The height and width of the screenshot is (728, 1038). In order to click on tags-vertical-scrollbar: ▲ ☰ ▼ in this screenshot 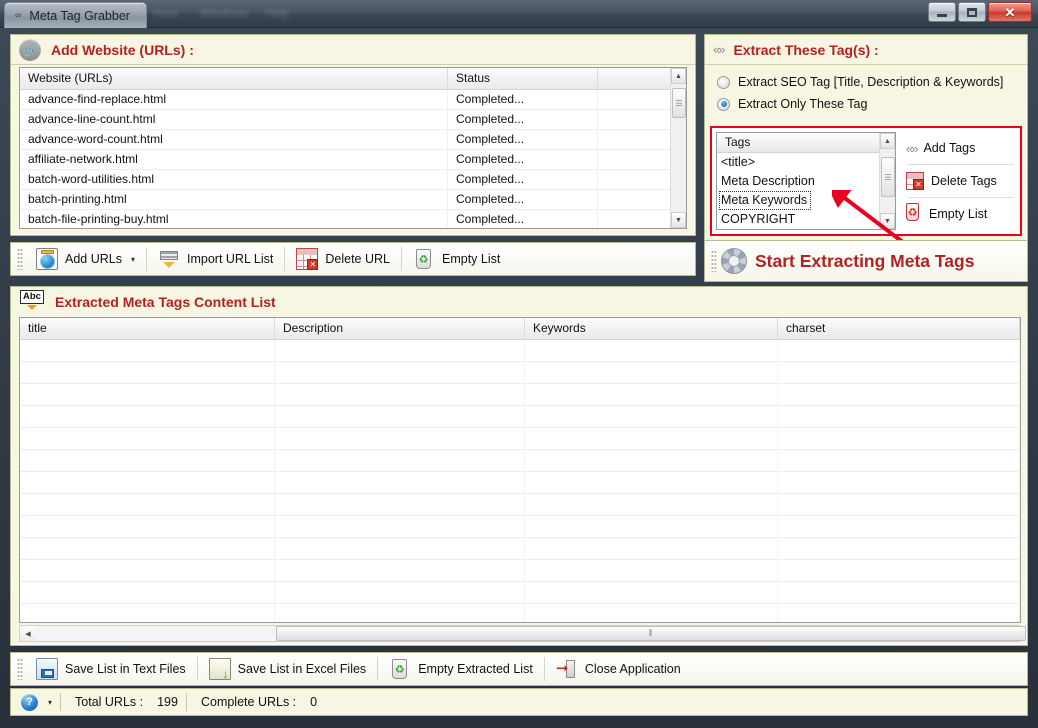, I will do `click(887, 181)`.